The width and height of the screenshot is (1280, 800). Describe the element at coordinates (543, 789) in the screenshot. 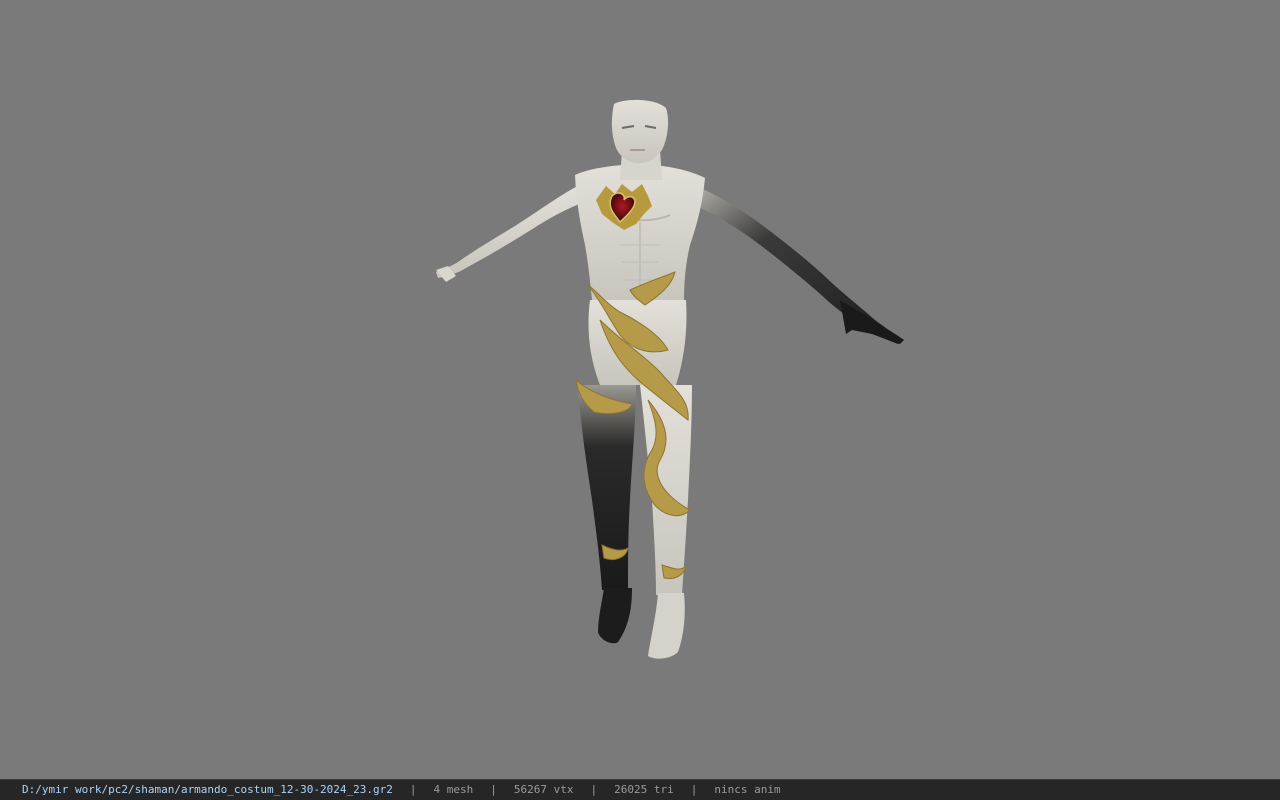

I see `vertex-count: 56267 vtx` at that location.